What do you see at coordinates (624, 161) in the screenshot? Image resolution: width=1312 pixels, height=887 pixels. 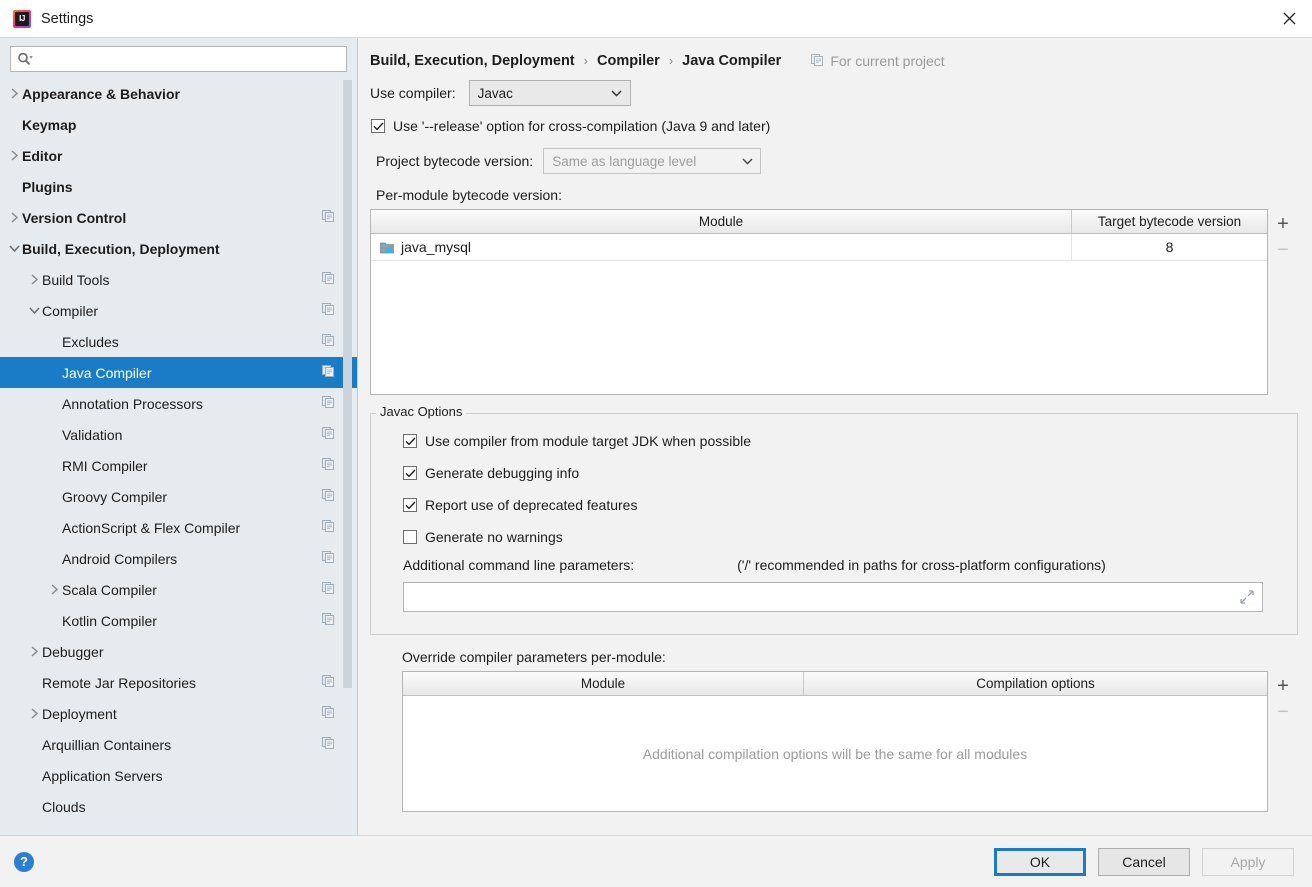 I see `project-bytecode-value: Same as language level` at bounding box center [624, 161].